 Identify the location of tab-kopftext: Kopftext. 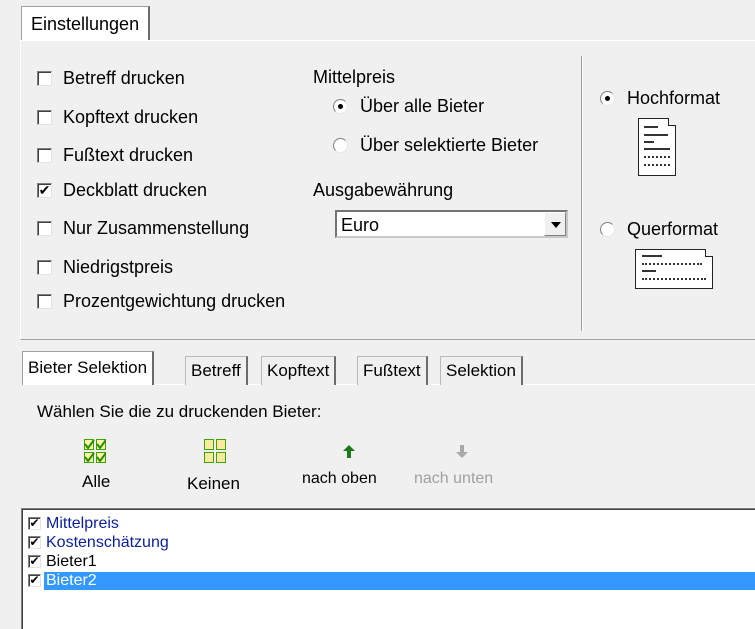
(299, 370).